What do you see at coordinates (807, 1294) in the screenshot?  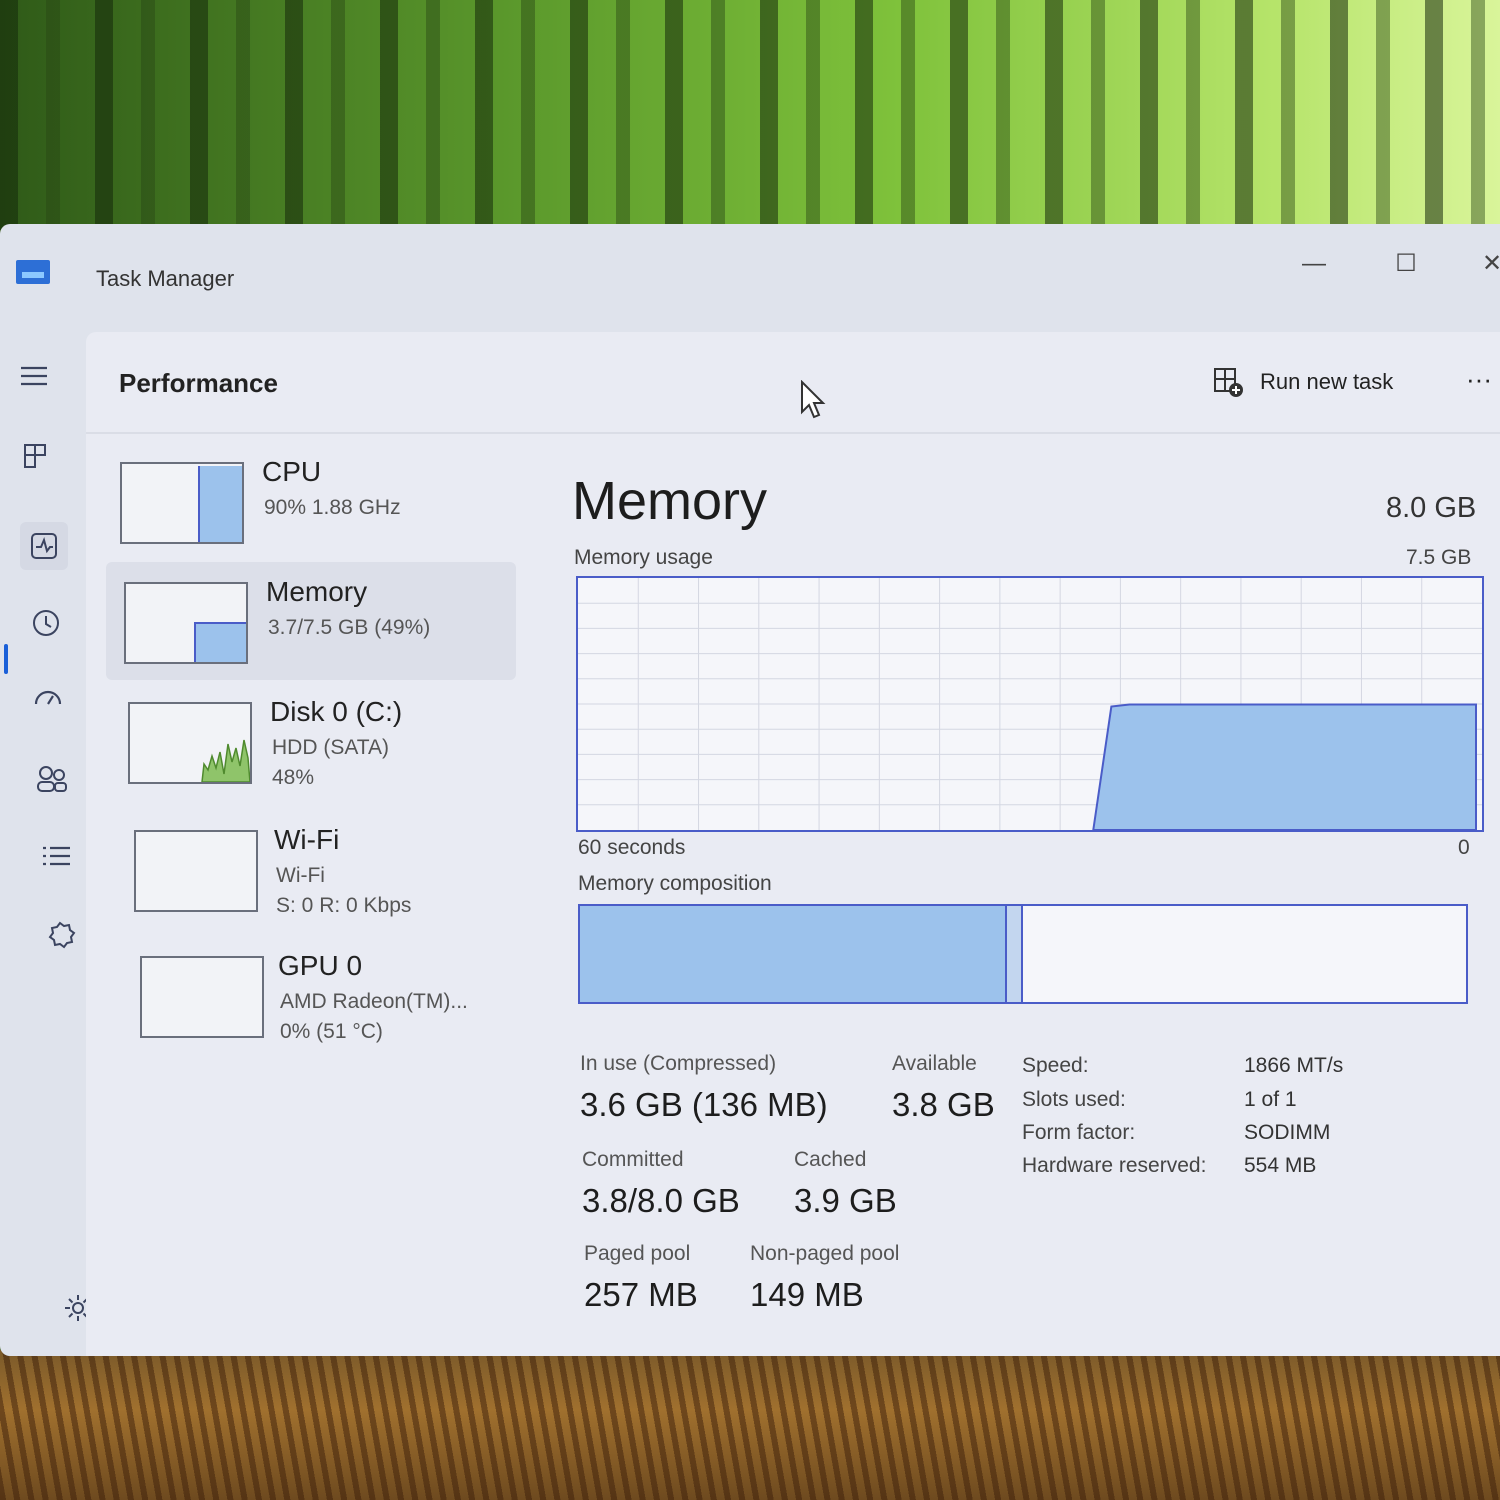 I see `stat-value: 149 MB` at bounding box center [807, 1294].